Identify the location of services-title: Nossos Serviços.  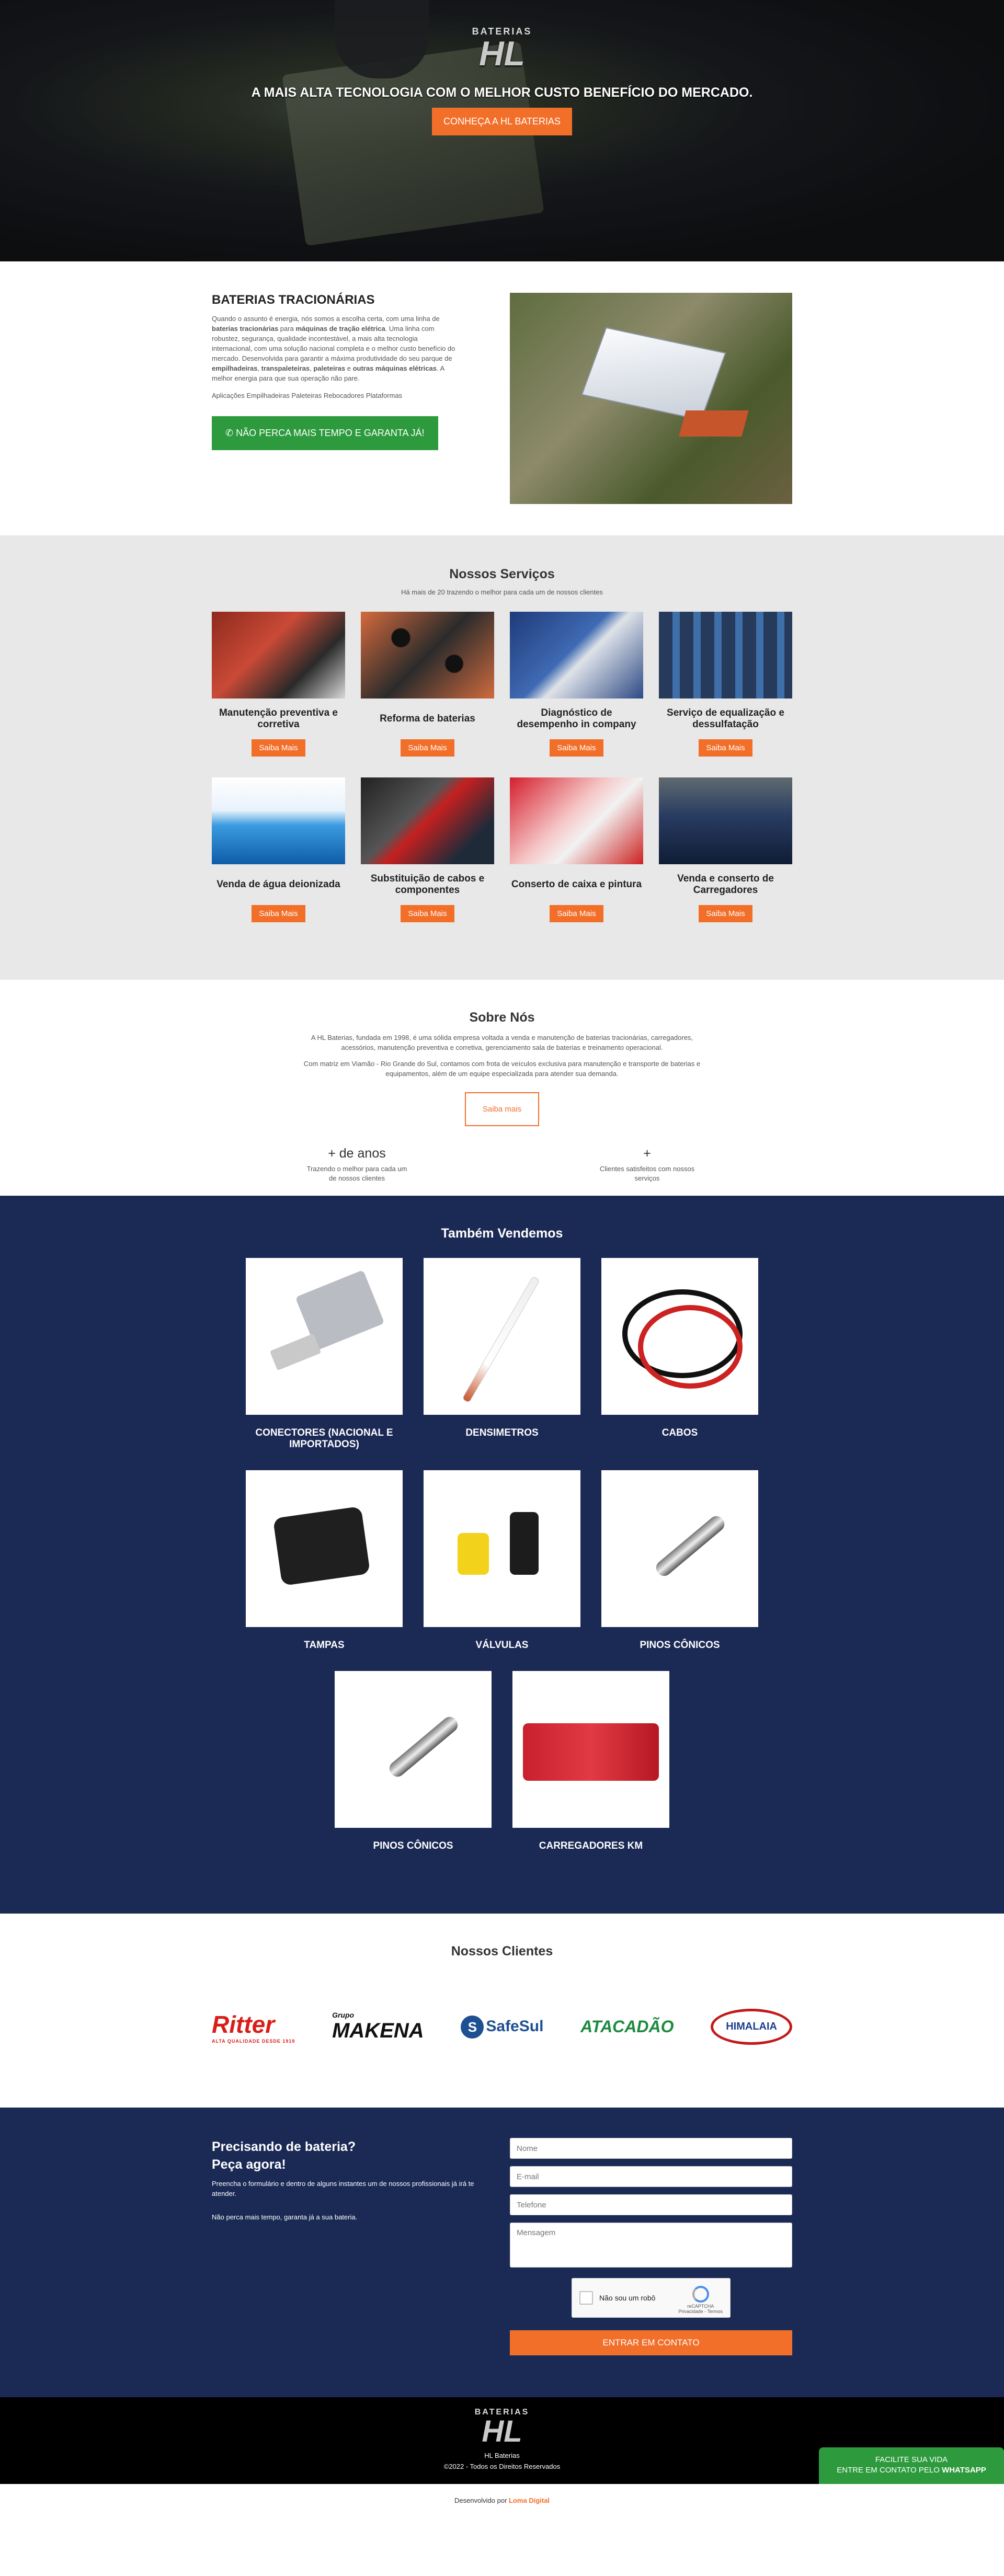
(502, 574).